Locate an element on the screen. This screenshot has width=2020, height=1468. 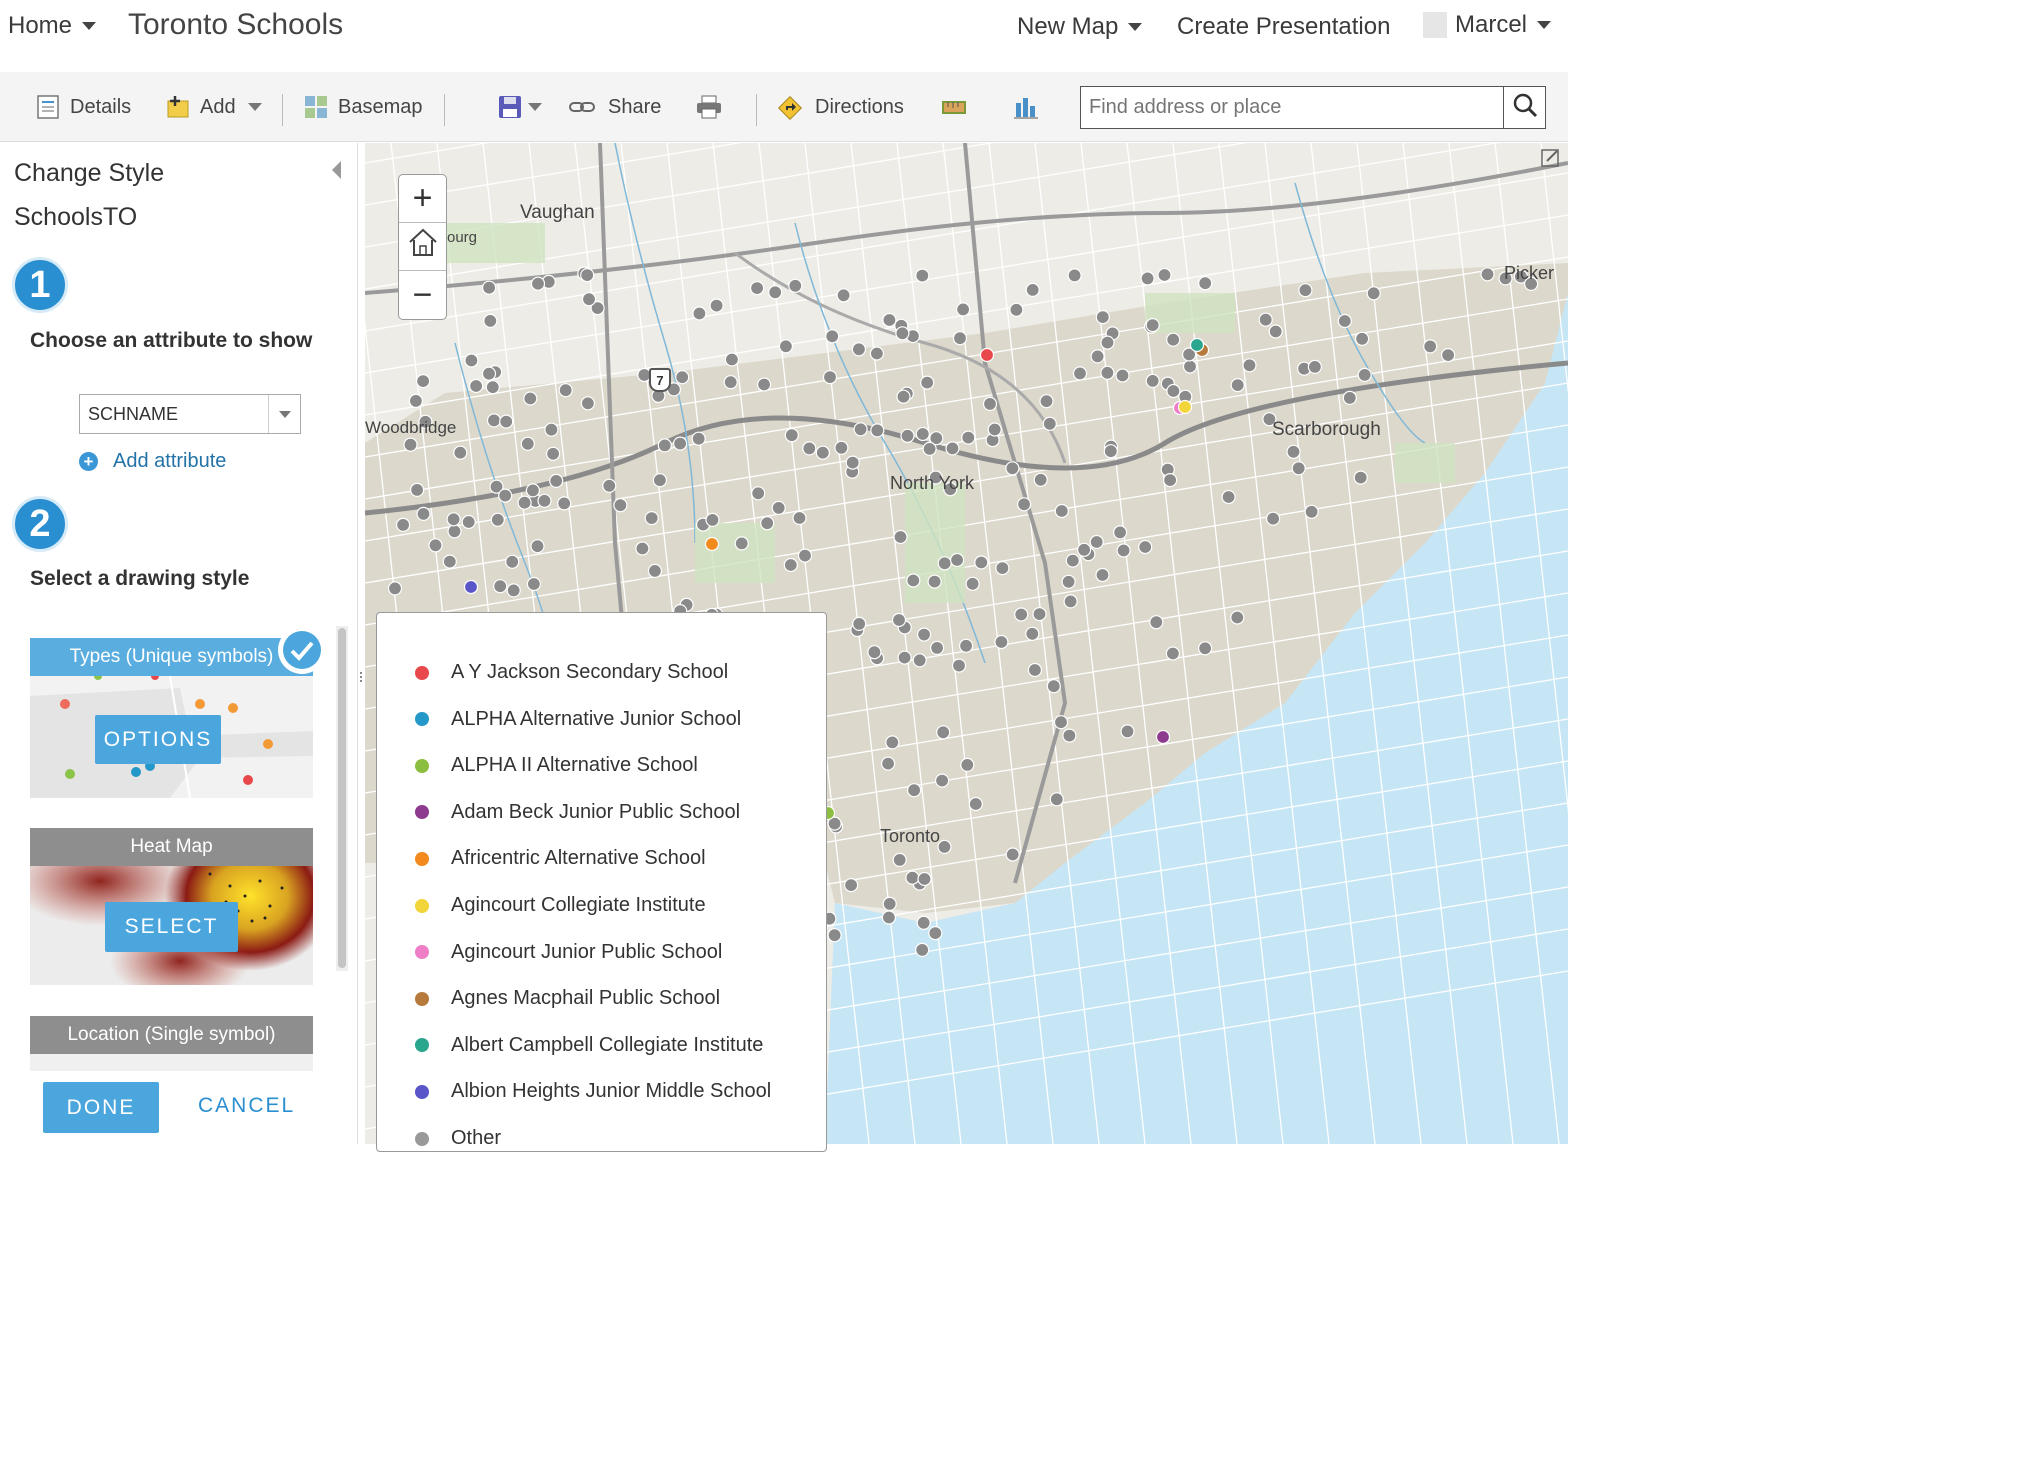
details-button: Details is located at coordinates (83, 107).